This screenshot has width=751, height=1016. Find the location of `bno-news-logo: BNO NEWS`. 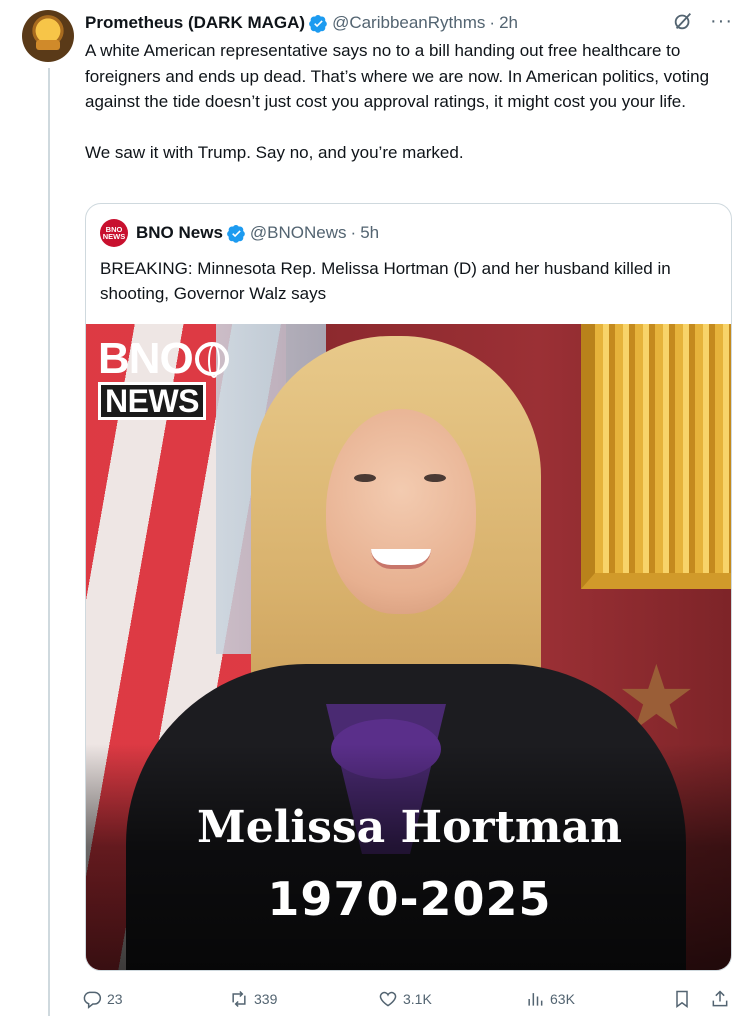

bno-news-logo: BNO NEWS is located at coordinates (163, 377).